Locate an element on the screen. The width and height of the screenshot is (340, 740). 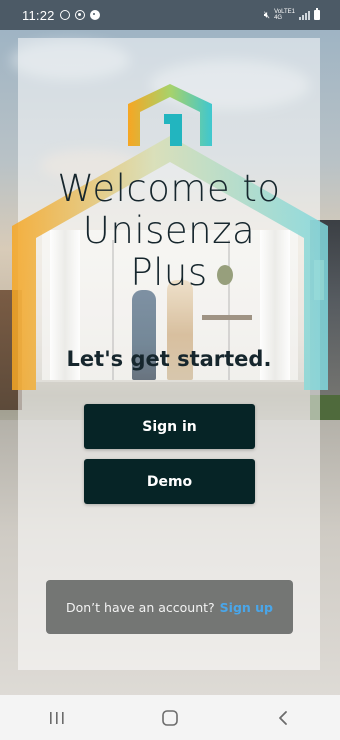
status-left: 11:22 is located at coordinates (50, 15).